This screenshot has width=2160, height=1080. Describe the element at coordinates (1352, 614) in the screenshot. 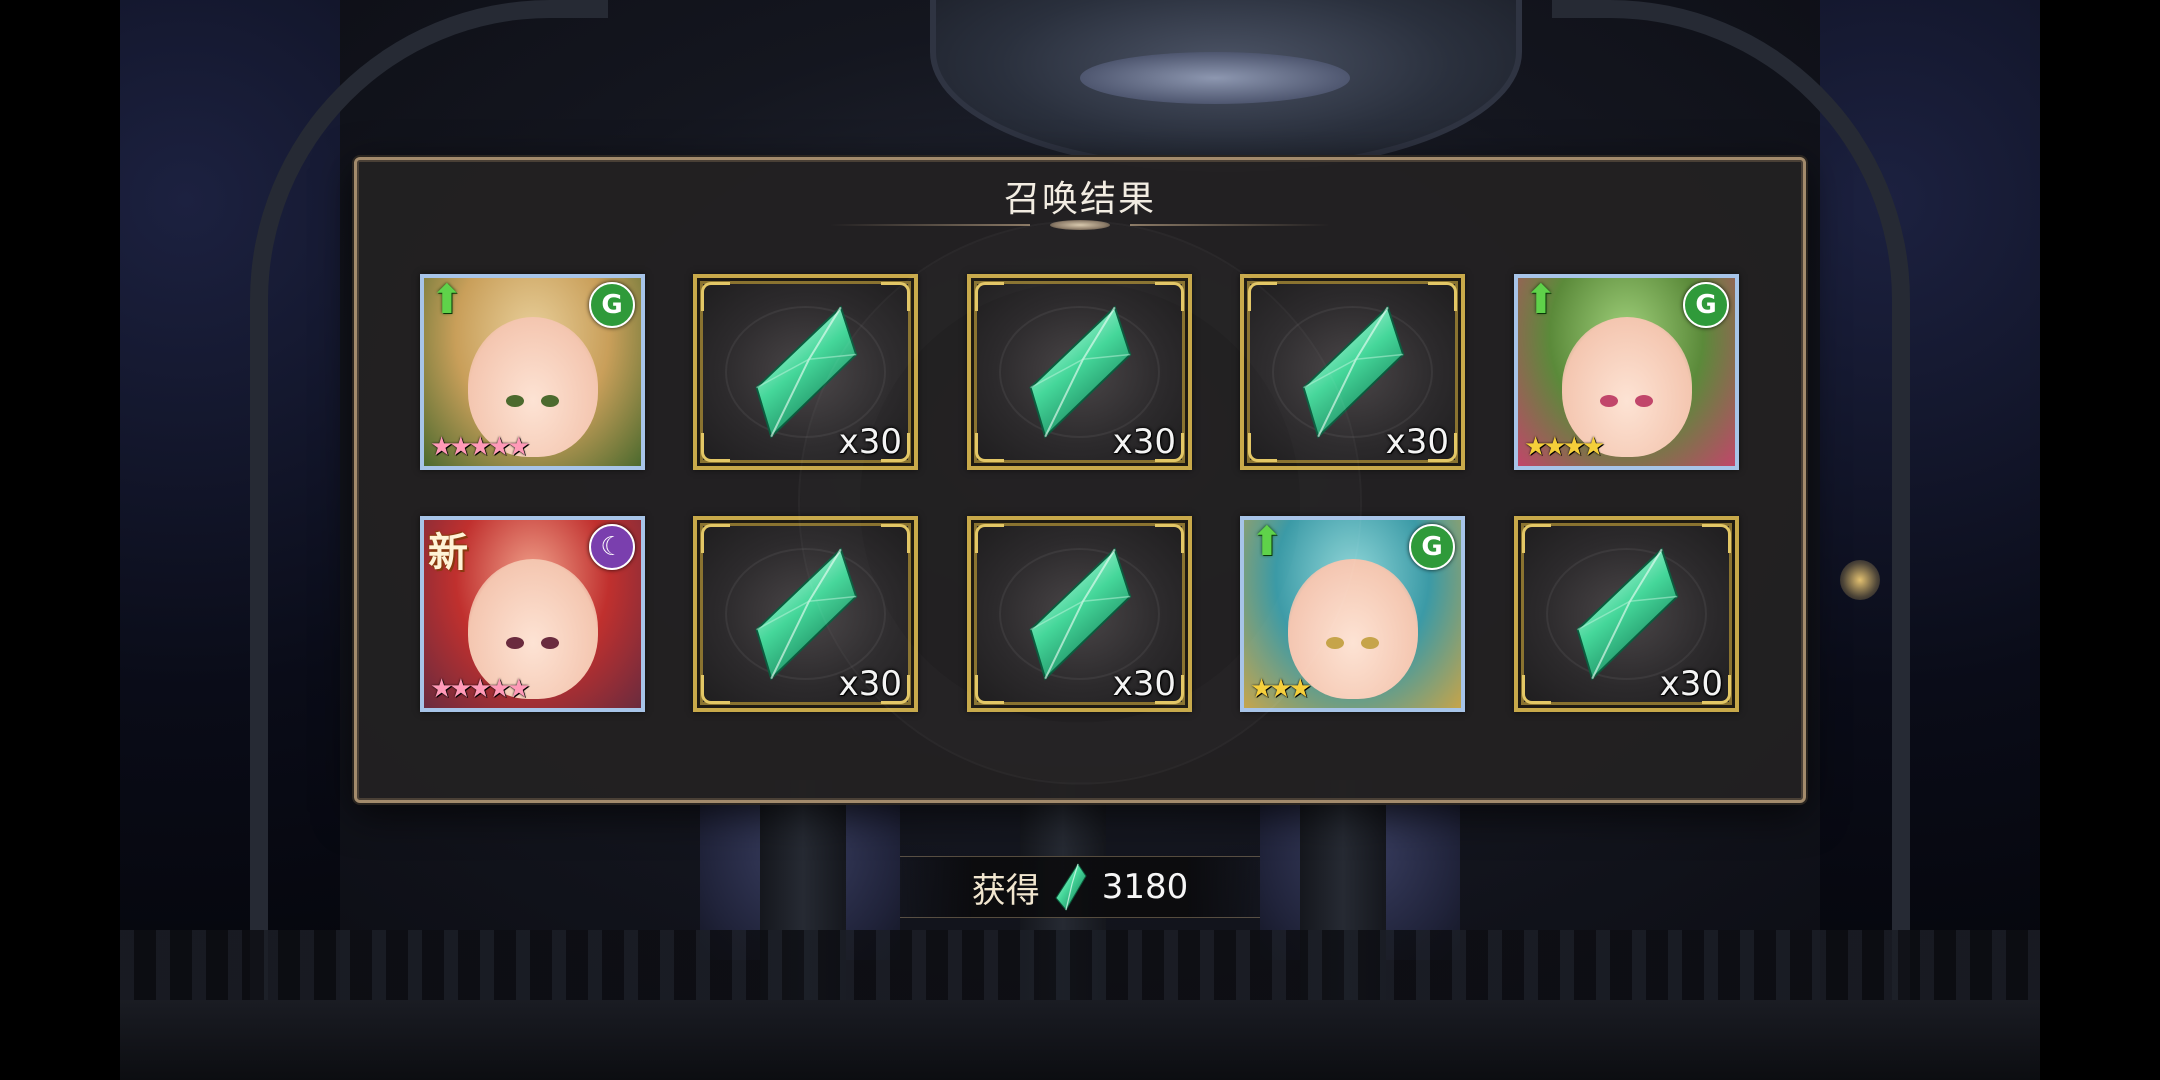

I see `hero-card-tile: ⬆ G ★★★` at that location.